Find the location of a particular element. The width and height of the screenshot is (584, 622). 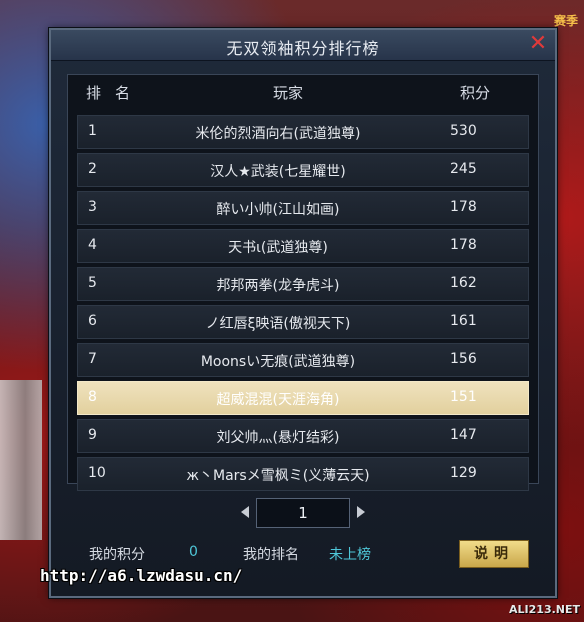

table-row: 1 米伦的烈酒向右(武道独尊) 530 is located at coordinates (303, 132).